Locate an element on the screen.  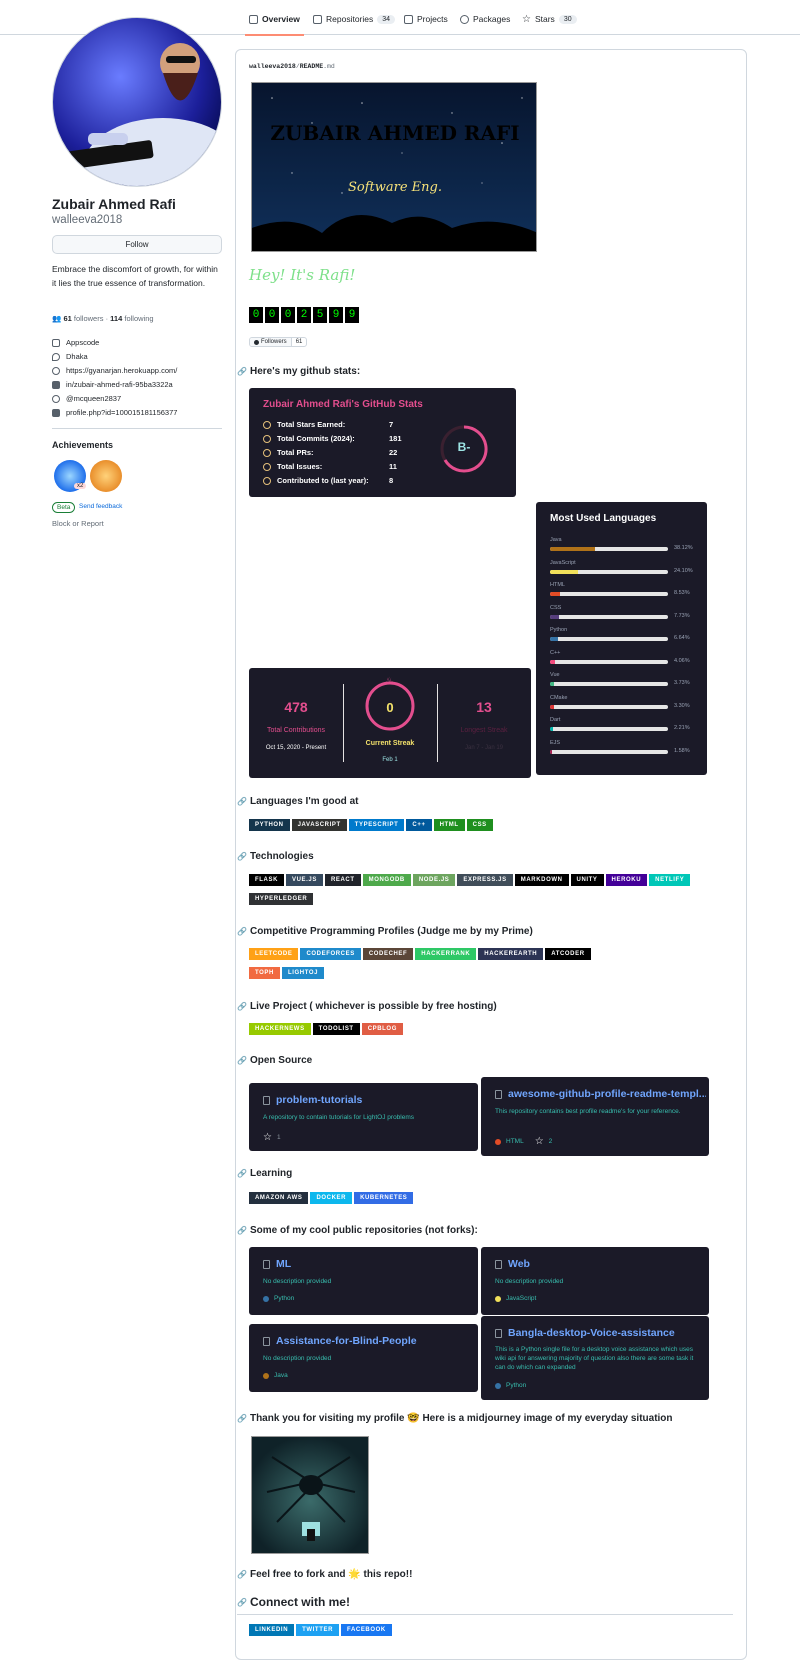
repo-title: Web is located at coordinates (519, 1264).